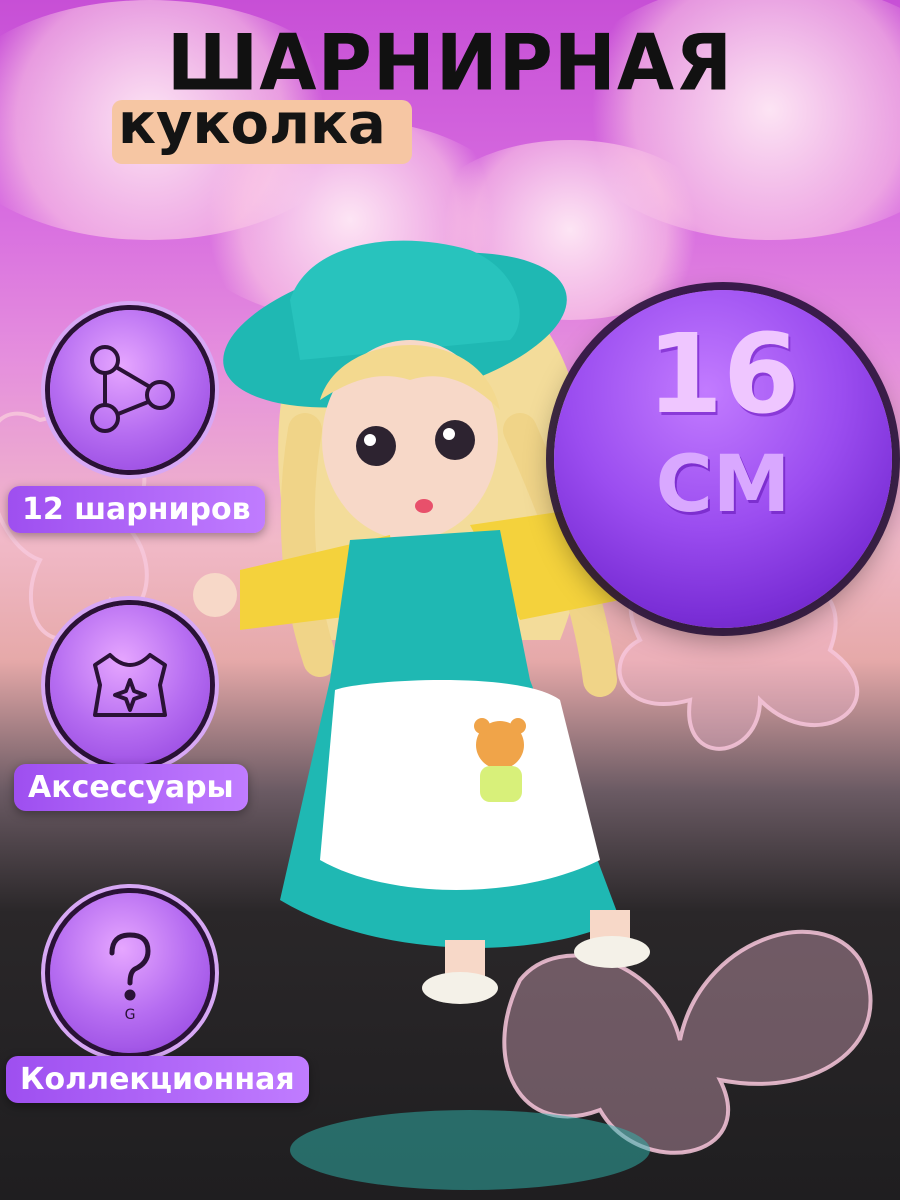 The image size is (900, 1200). I want to click on feature-label: 12 шарниров, so click(136, 509).